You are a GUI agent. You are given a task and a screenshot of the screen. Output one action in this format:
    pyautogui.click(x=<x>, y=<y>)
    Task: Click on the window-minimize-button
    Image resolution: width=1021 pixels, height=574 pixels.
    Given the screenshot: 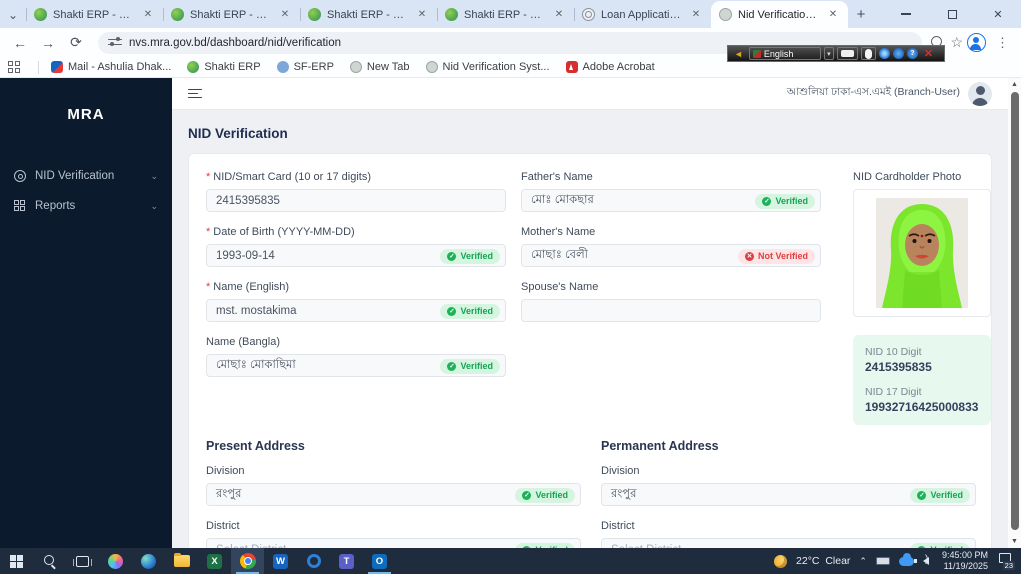 What is the action you would take?
    pyautogui.click(x=906, y=14)
    